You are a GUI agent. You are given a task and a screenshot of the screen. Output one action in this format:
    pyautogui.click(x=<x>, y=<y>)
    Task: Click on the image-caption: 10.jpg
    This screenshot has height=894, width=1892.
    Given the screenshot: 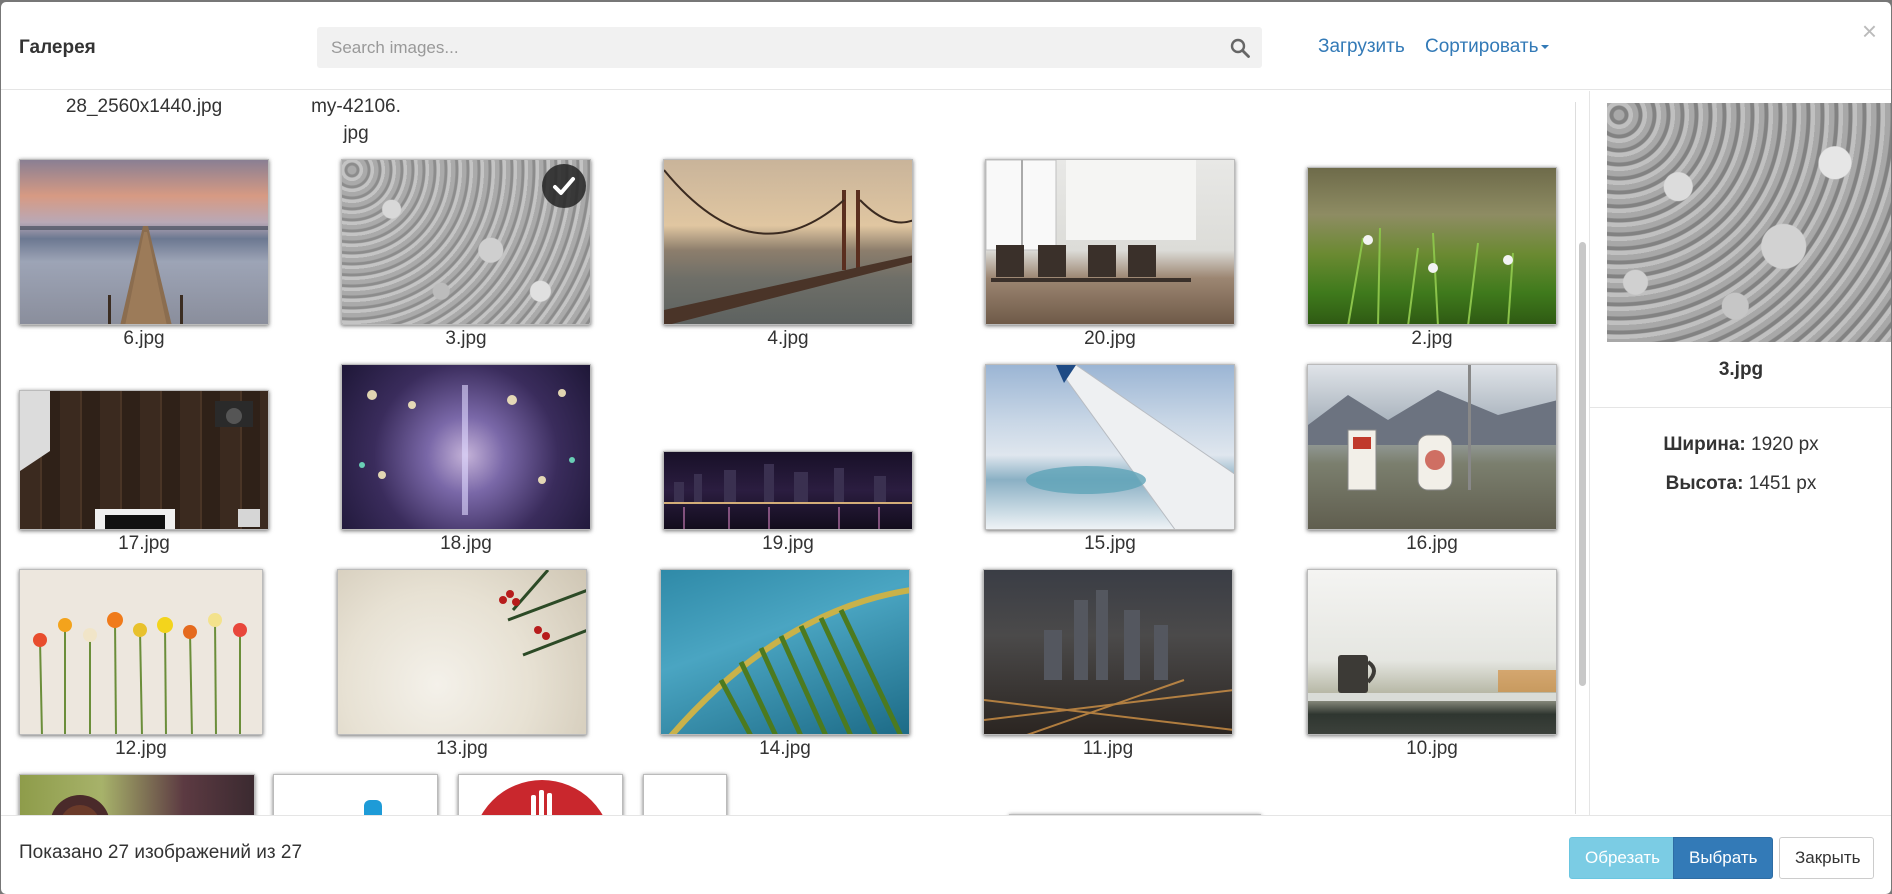 What is the action you would take?
    pyautogui.click(x=1432, y=748)
    